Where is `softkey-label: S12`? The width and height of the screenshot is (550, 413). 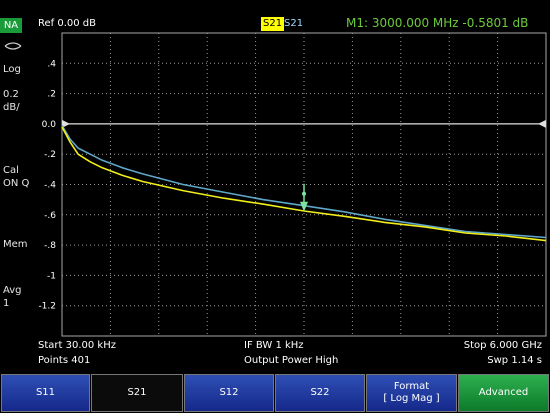 softkey-label: S12 is located at coordinates (229, 392).